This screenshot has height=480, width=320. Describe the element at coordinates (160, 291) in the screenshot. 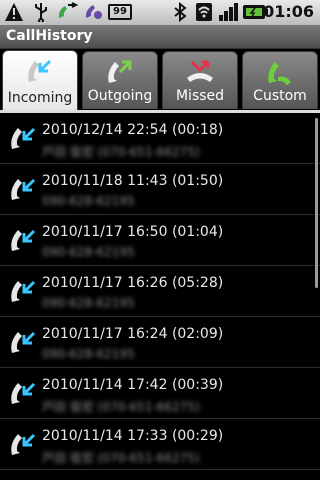

I see `call-row: 2010/11/17 16:26 (05:28) 090-628-62195` at that location.